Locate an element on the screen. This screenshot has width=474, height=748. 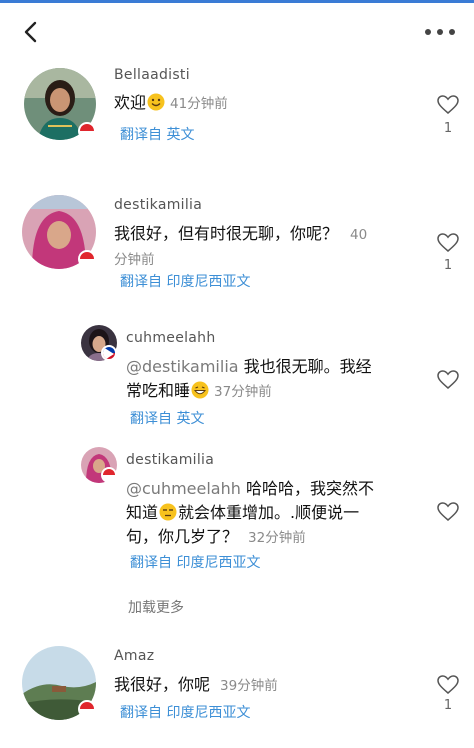
comment-text: 我很好，你呢 39分钟前 is located at coordinates (196, 685).